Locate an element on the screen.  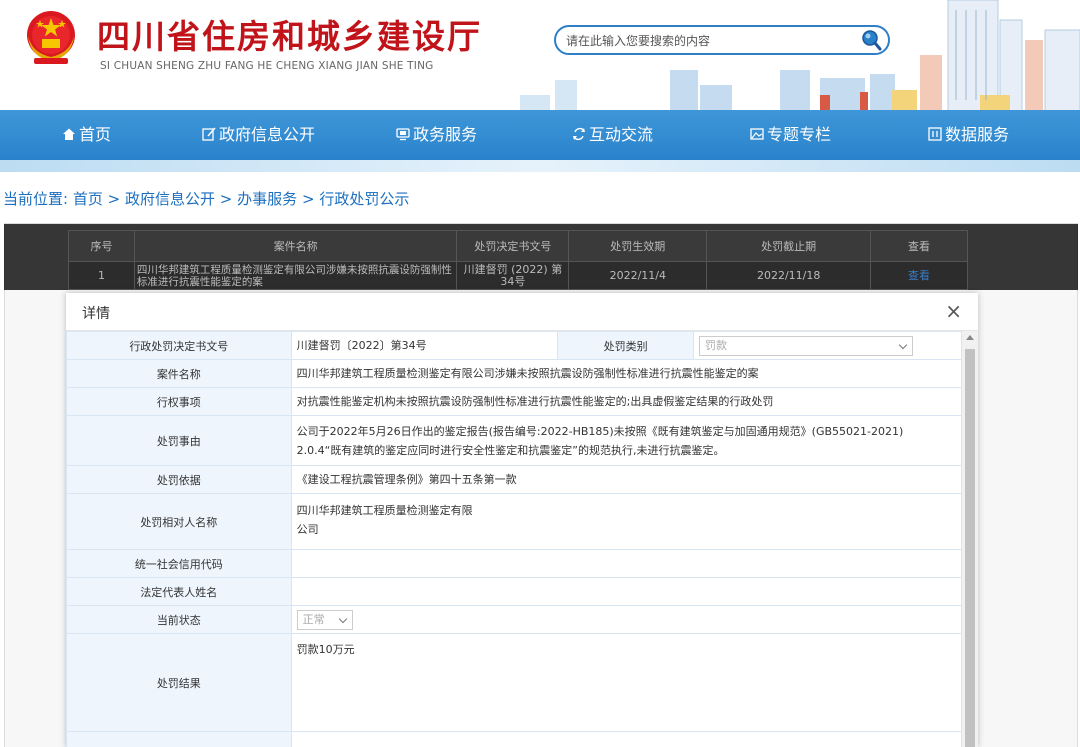
value-credit-code is located at coordinates (626, 563).